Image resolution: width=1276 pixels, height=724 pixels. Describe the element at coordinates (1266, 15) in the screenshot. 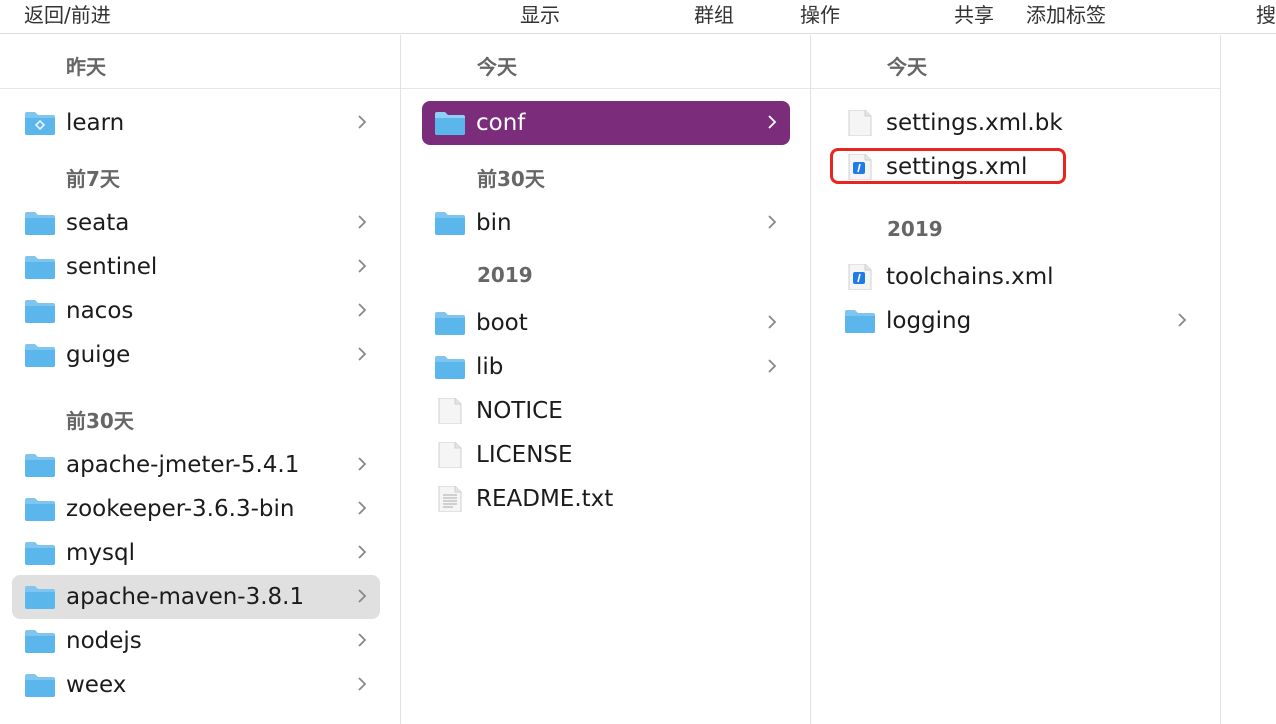

I see `search-button: 搜` at that location.